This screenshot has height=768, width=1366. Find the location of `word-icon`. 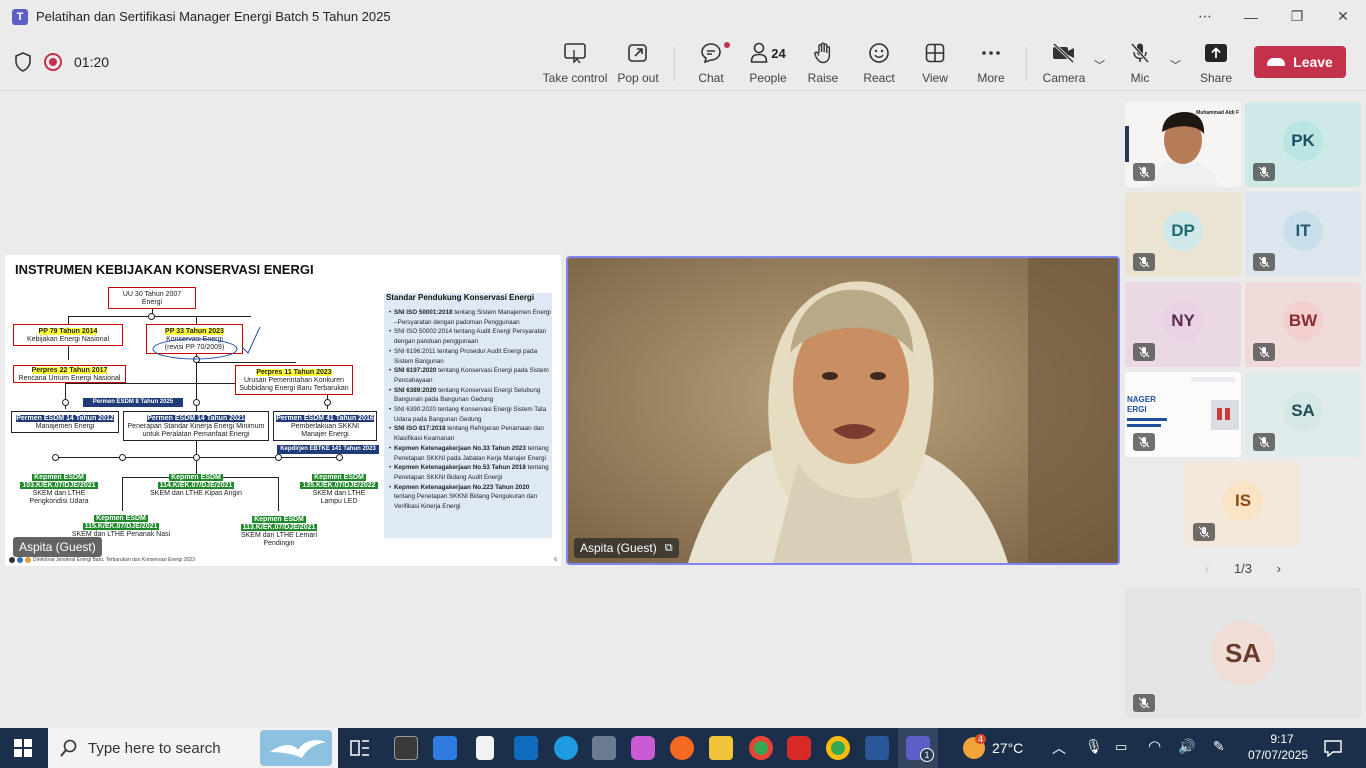

word-icon is located at coordinates (877, 748).